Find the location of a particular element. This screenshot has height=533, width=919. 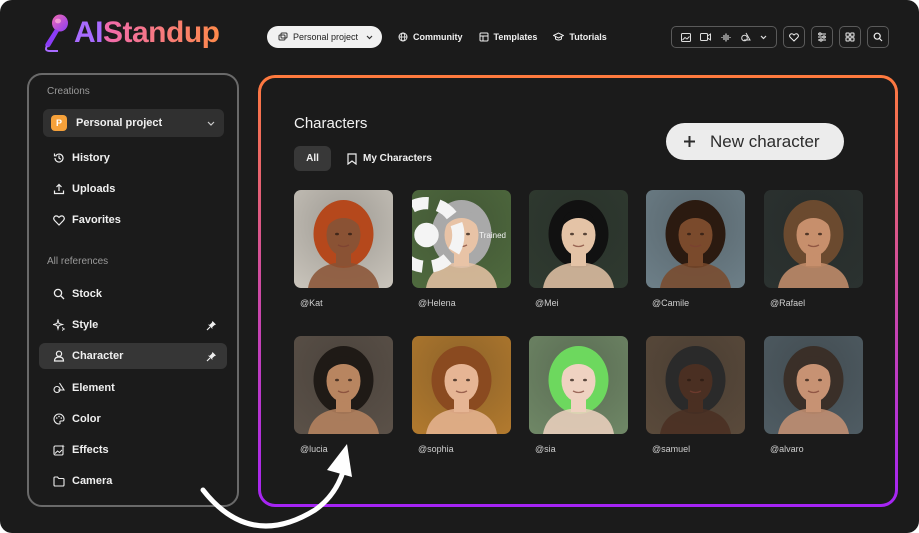

character-card: @samuel is located at coordinates (695, 395).